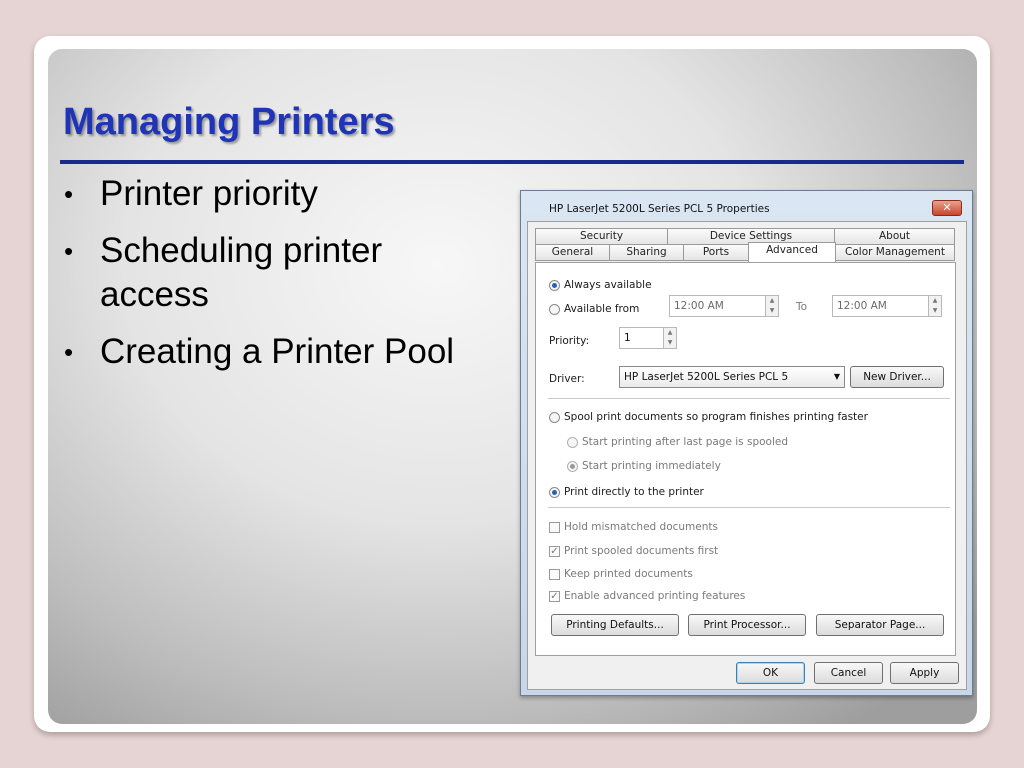 The width and height of the screenshot is (1024, 768). What do you see at coordinates (512, 162) in the screenshot?
I see `title-underline` at bounding box center [512, 162].